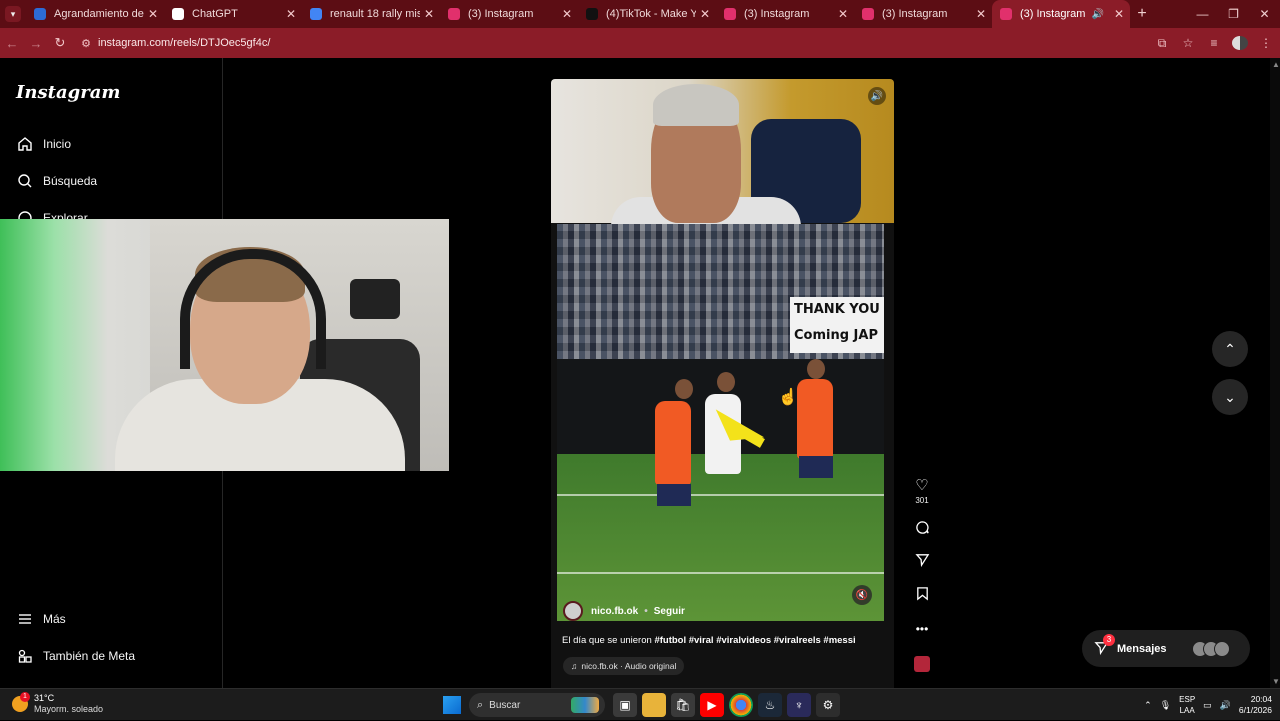  What do you see at coordinates (862, 595) in the screenshot?
I see `mute-icon: 🔇` at bounding box center [862, 595].